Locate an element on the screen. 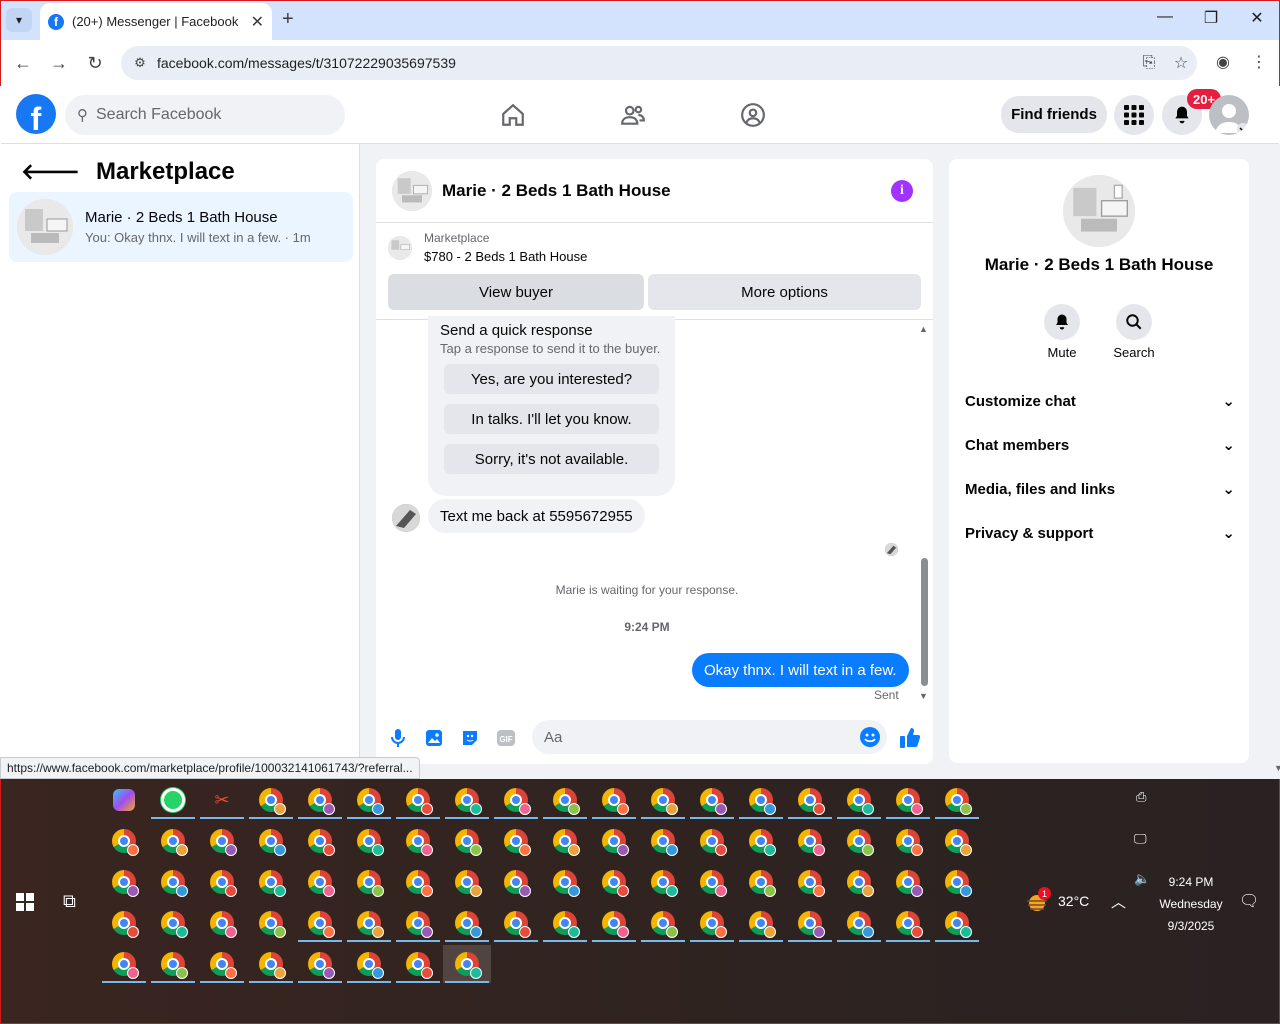 The image size is (1280, 1024). sender-avatar is located at coordinates (406, 518).